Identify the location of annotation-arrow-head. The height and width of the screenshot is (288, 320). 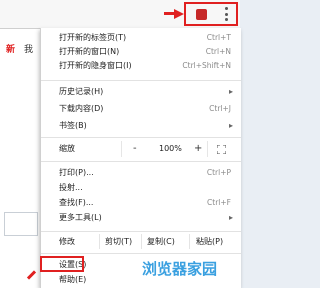
(179, 14).